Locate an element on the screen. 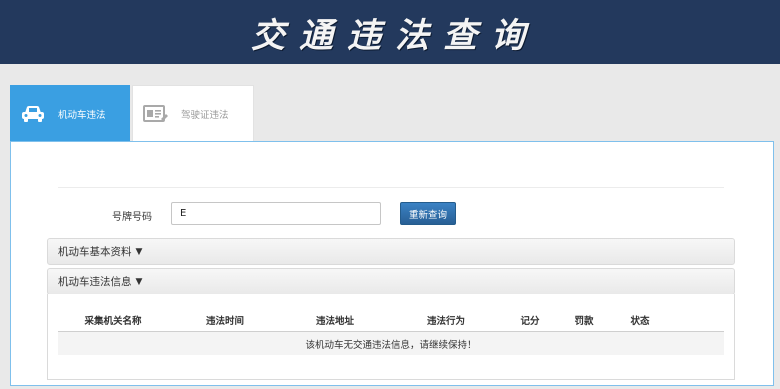 The width and height of the screenshot is (780, 389). column-header: 罚款 is located at coordinates (584, 321).